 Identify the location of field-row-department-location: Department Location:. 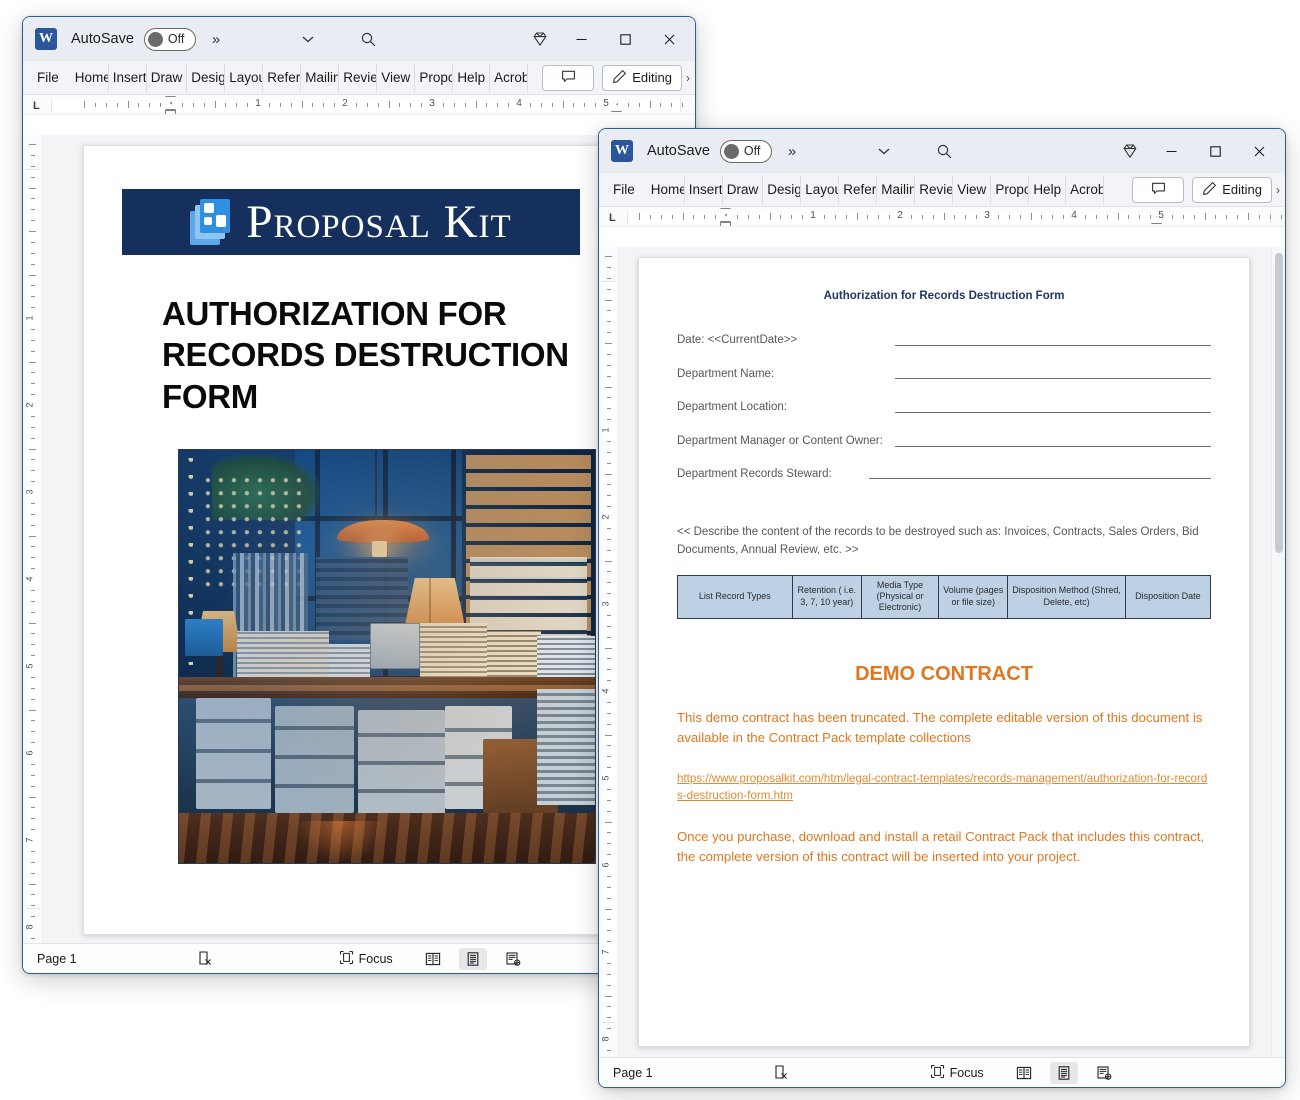
(944, 407).